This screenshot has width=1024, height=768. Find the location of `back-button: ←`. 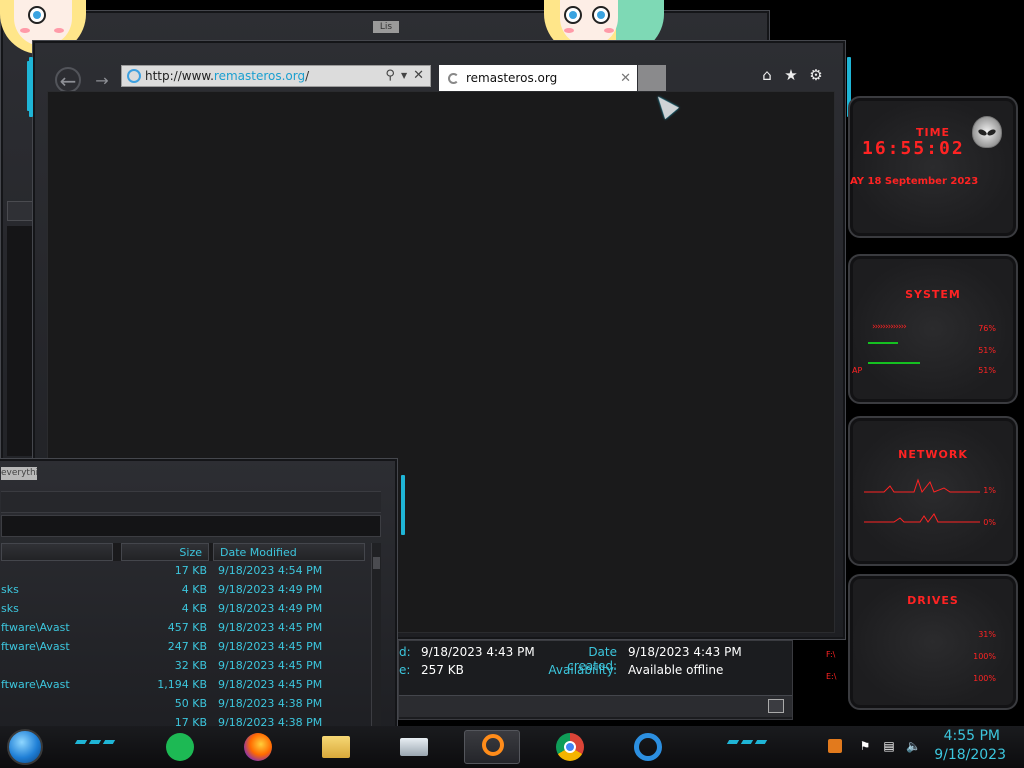

back-button: ← is located at coordinates (68, 80).